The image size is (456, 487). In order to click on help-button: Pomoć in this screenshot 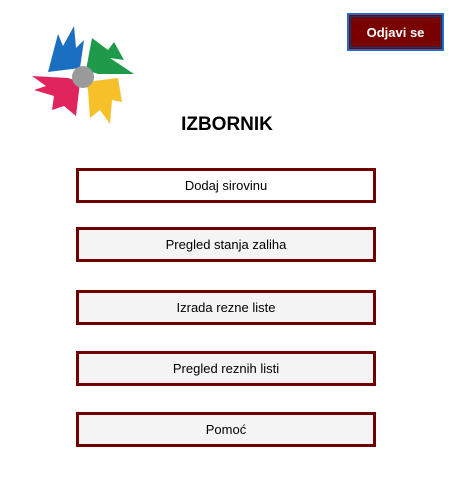, I will do `click(226, 429)`.